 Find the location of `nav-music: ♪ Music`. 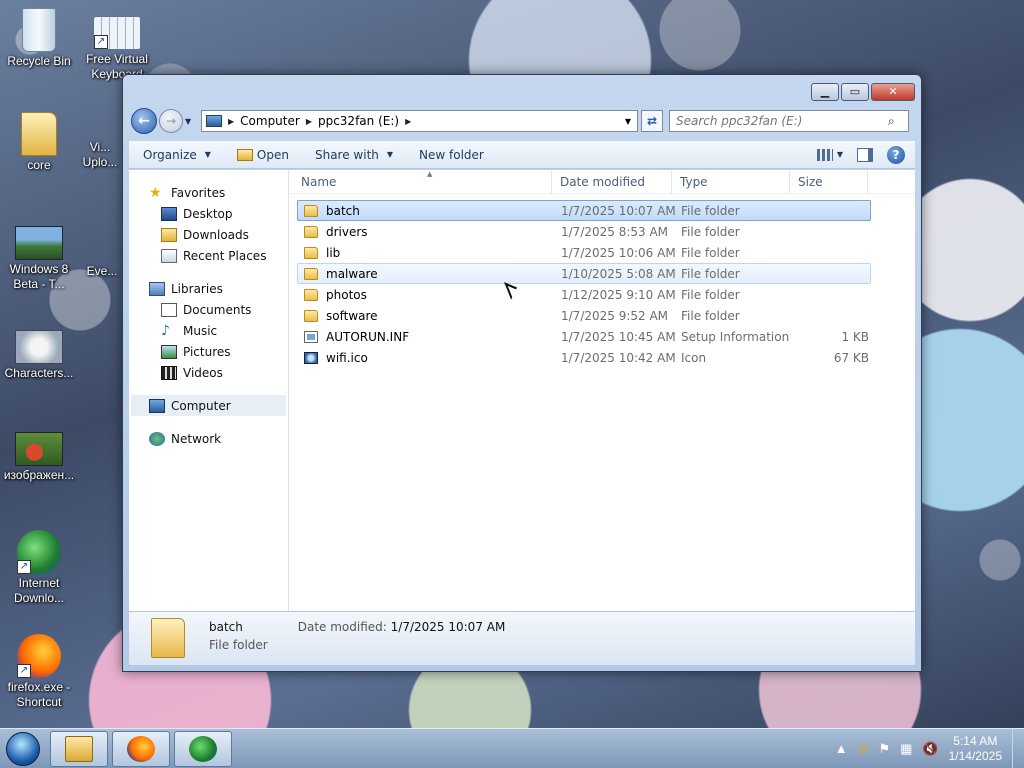

nav-music: ♪ Music is located at coordinates (208, 330).